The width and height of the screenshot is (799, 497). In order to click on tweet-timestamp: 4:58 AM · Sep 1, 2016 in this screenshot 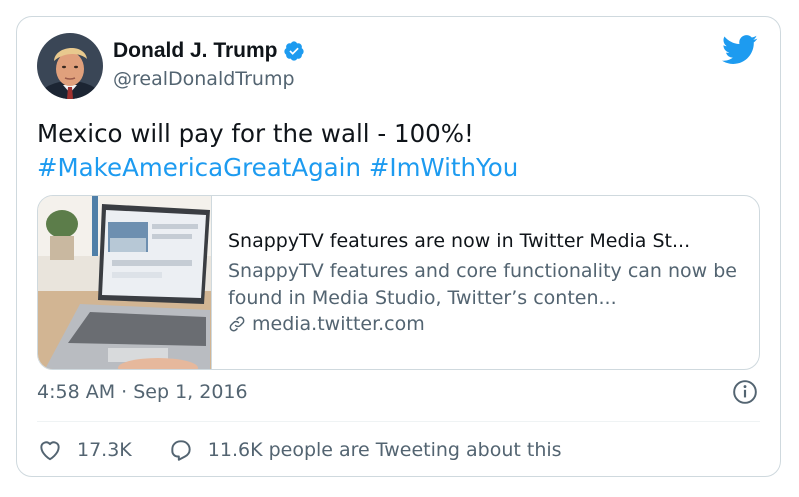, I will do `click(142, 392)`.